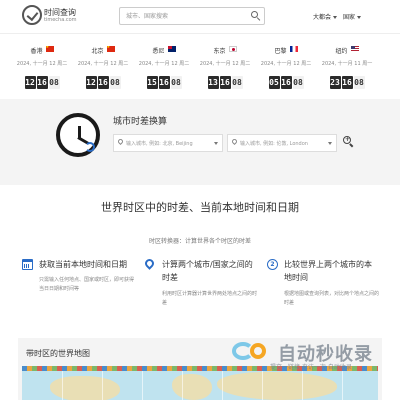  Describe the element at coordinates (83, 264) in the screenshot. I see `feature-title: 获取当前本地时间和日期` at that location.